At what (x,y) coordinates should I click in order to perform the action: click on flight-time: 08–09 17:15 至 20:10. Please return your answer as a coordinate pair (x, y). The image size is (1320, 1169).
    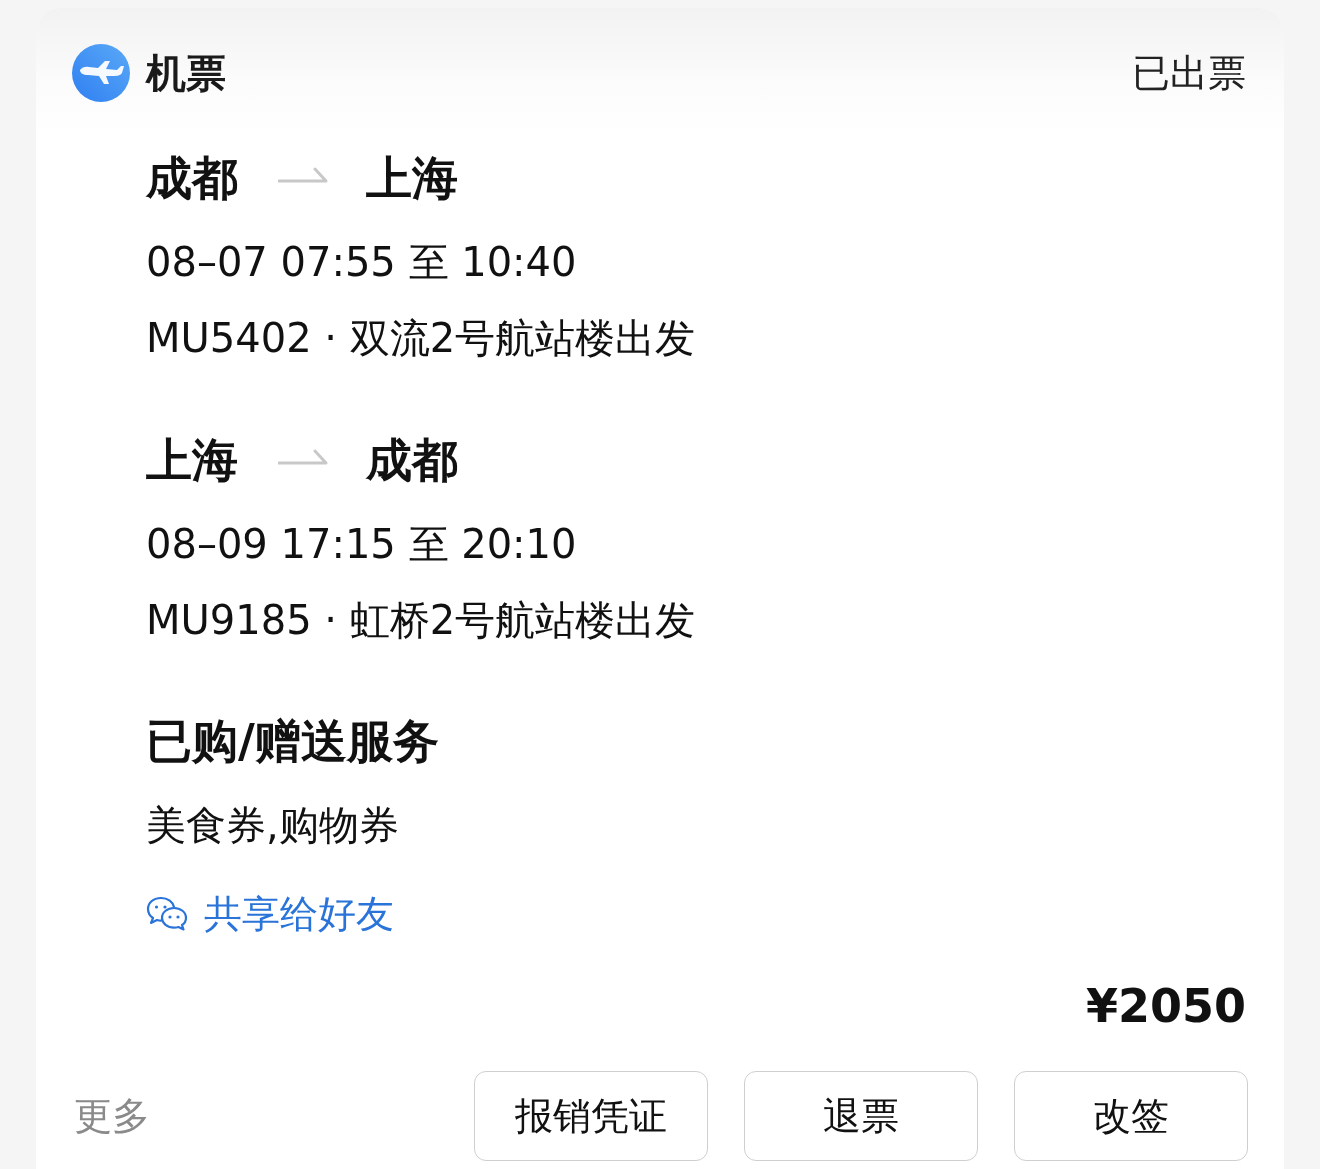
    Looking at the image, I should click on (362, 544).